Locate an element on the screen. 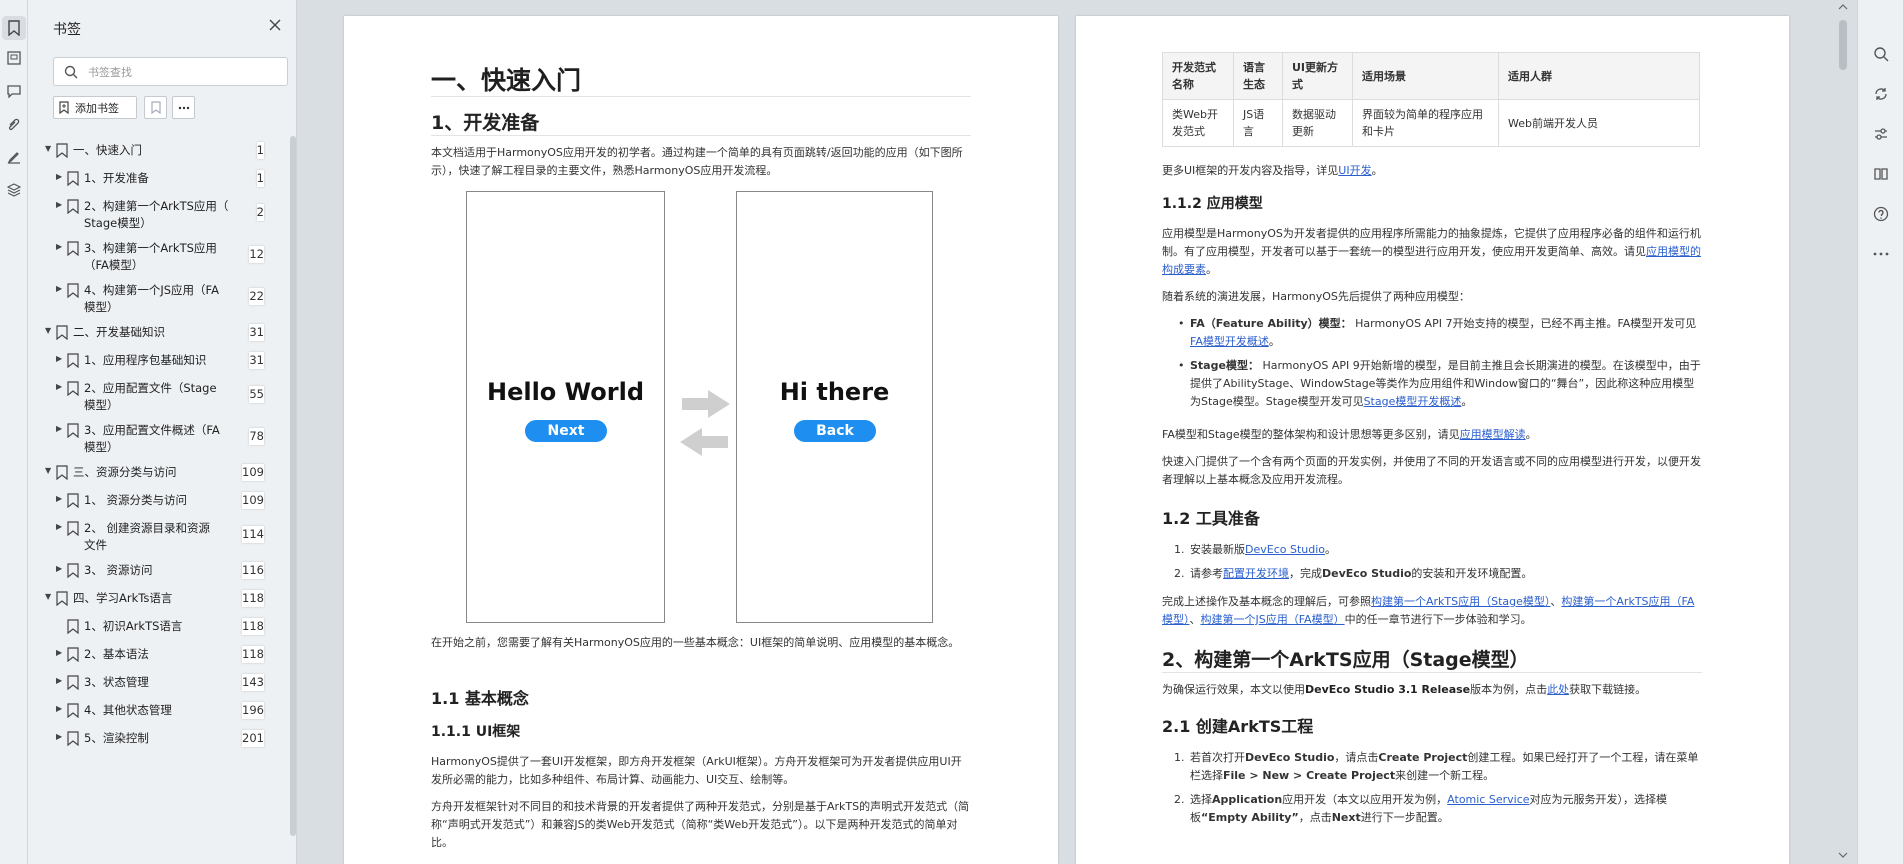 The height and width of the screenshot is (864, 1903). search-icon is located at coordinates (71, 72).